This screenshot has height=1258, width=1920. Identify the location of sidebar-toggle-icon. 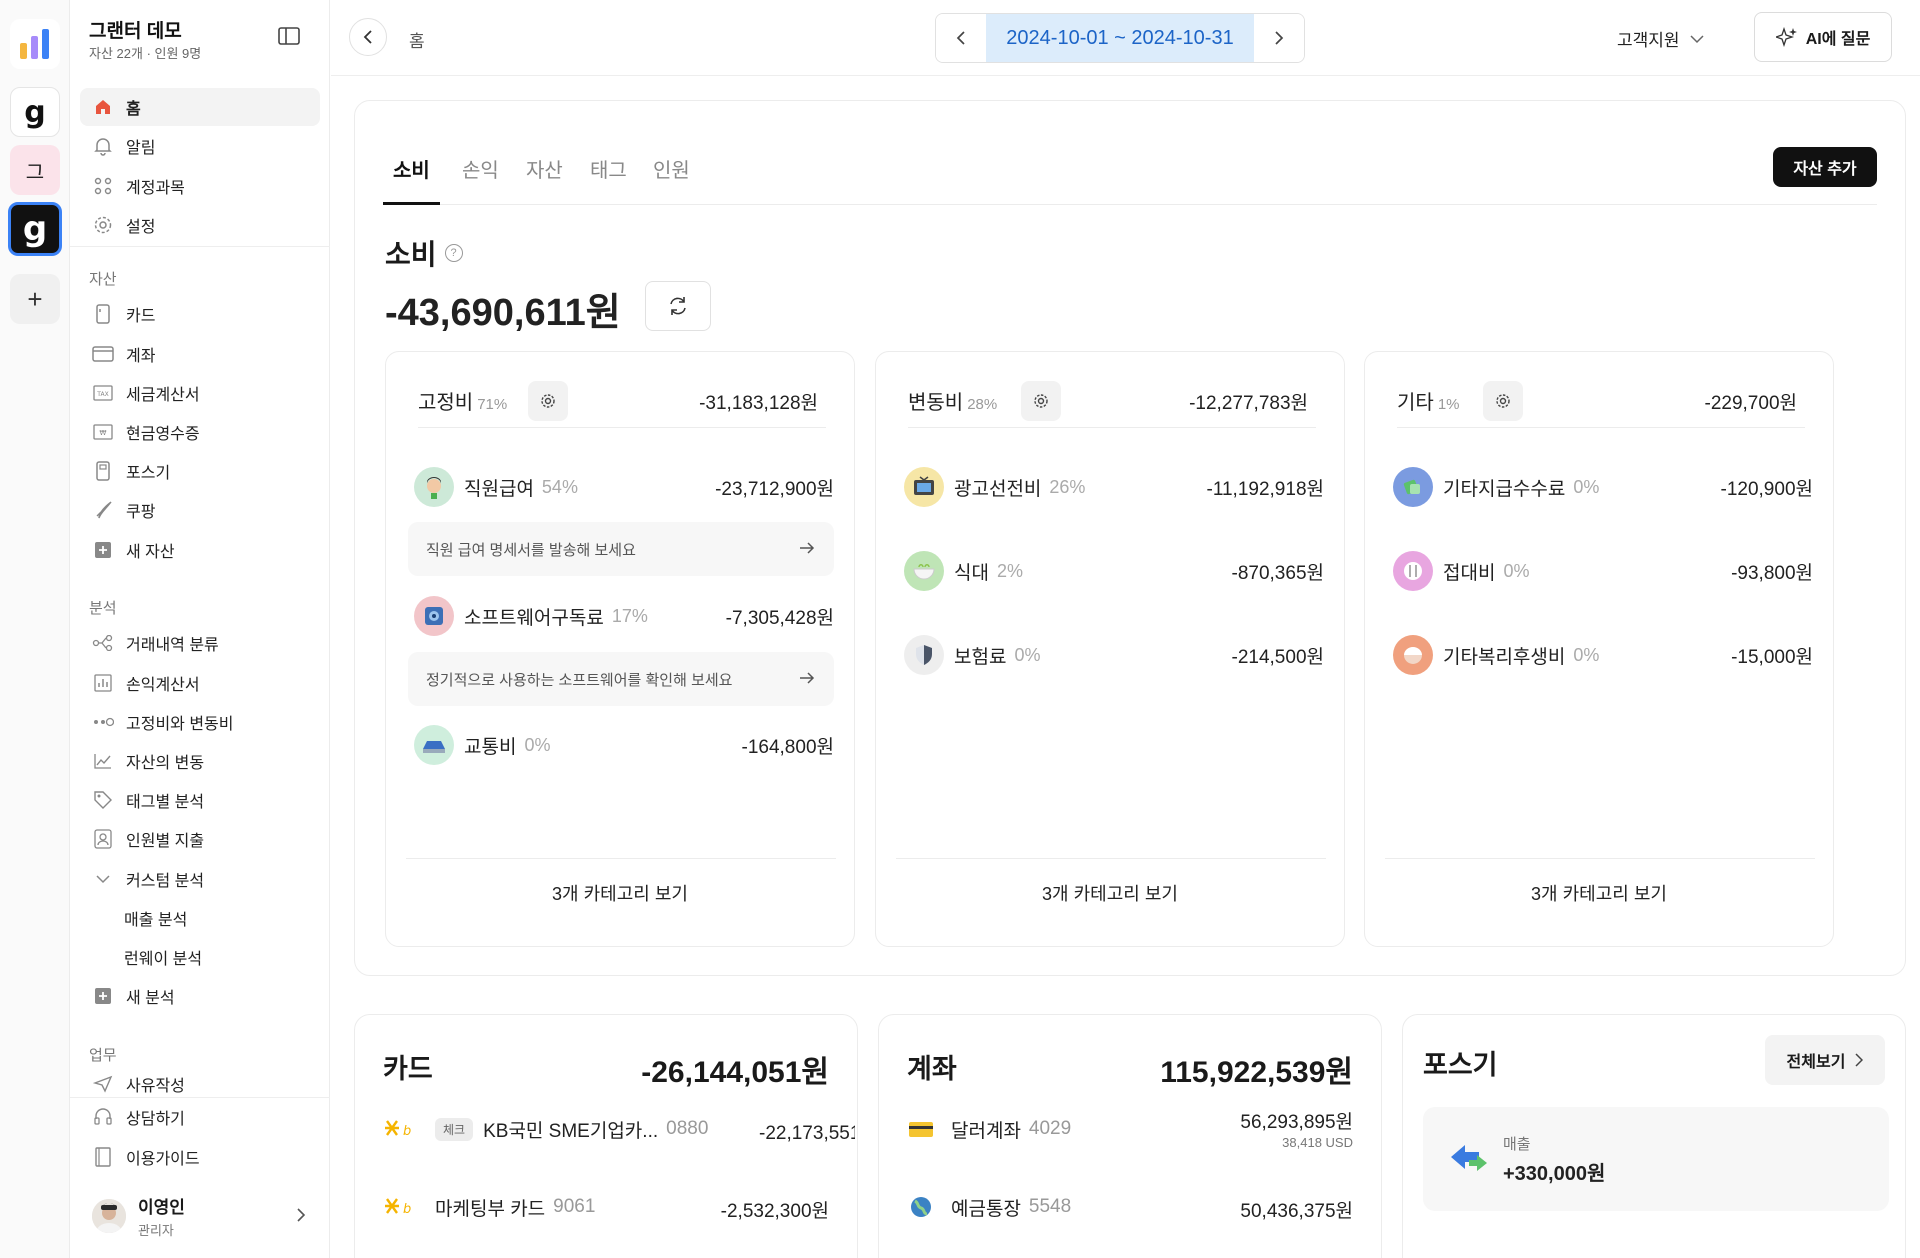
(289, 36).